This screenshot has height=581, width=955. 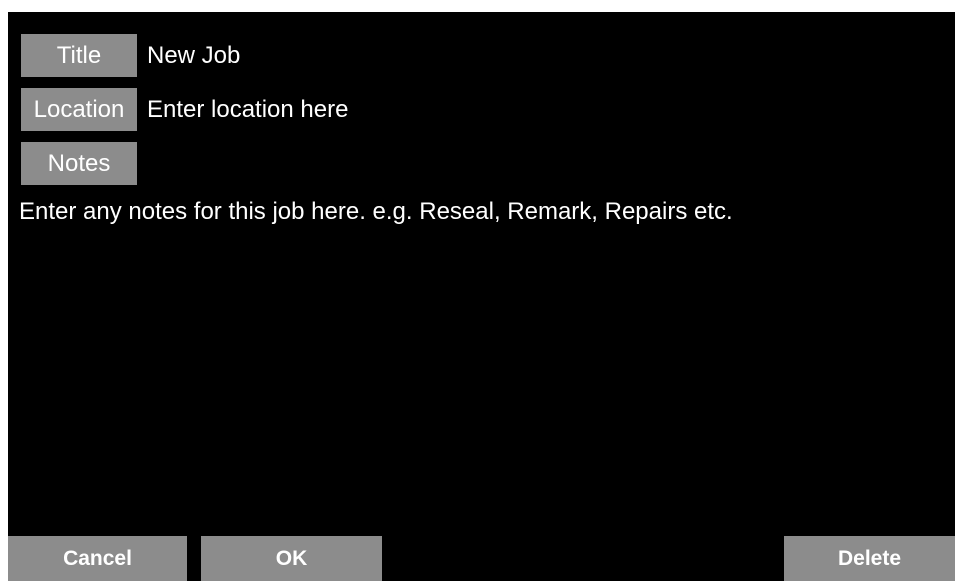 I want to click on ok-button: OK, so click(x=291, y=558).